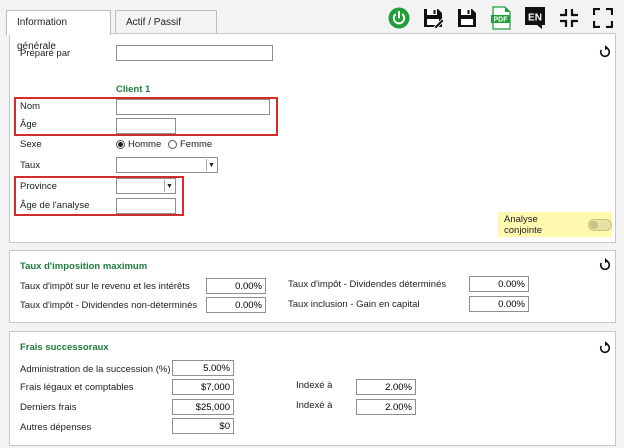 The image size is (624, 448). I want to click on income-tax-input, so click(236, 286).